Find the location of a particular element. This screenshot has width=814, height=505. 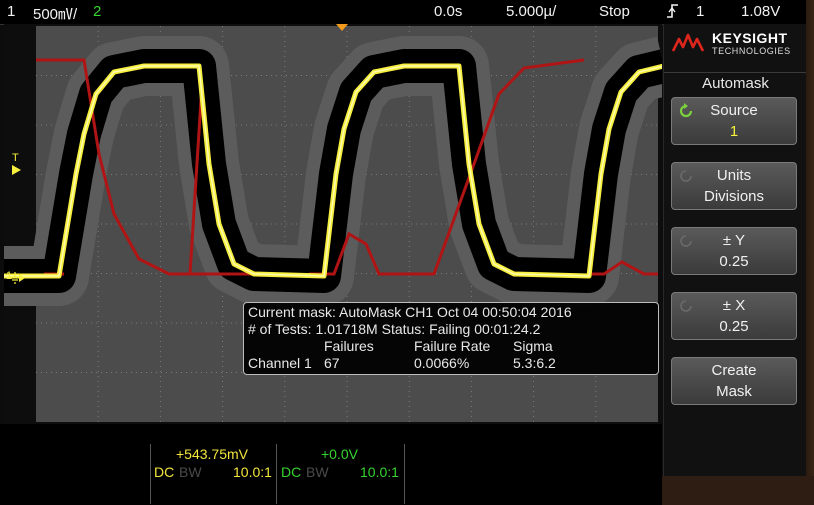

time-scale: 5.000µ/ is located at coordinates (531, 11).